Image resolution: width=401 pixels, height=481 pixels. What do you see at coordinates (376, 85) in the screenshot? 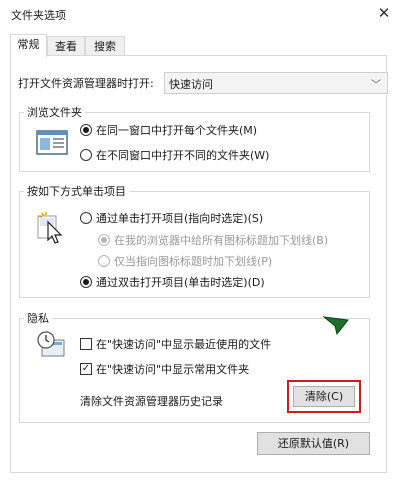
I see `chevron-down-icon: ﹀` at bounding box center [376, 85].